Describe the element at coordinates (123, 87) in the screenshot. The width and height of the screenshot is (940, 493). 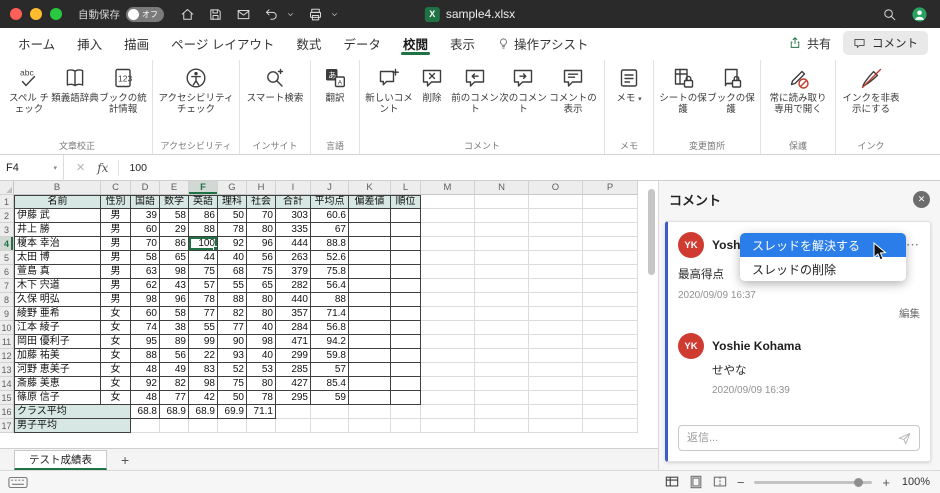
I see `workbook-statistics-button: 123 ブックの統計情報` at that location.